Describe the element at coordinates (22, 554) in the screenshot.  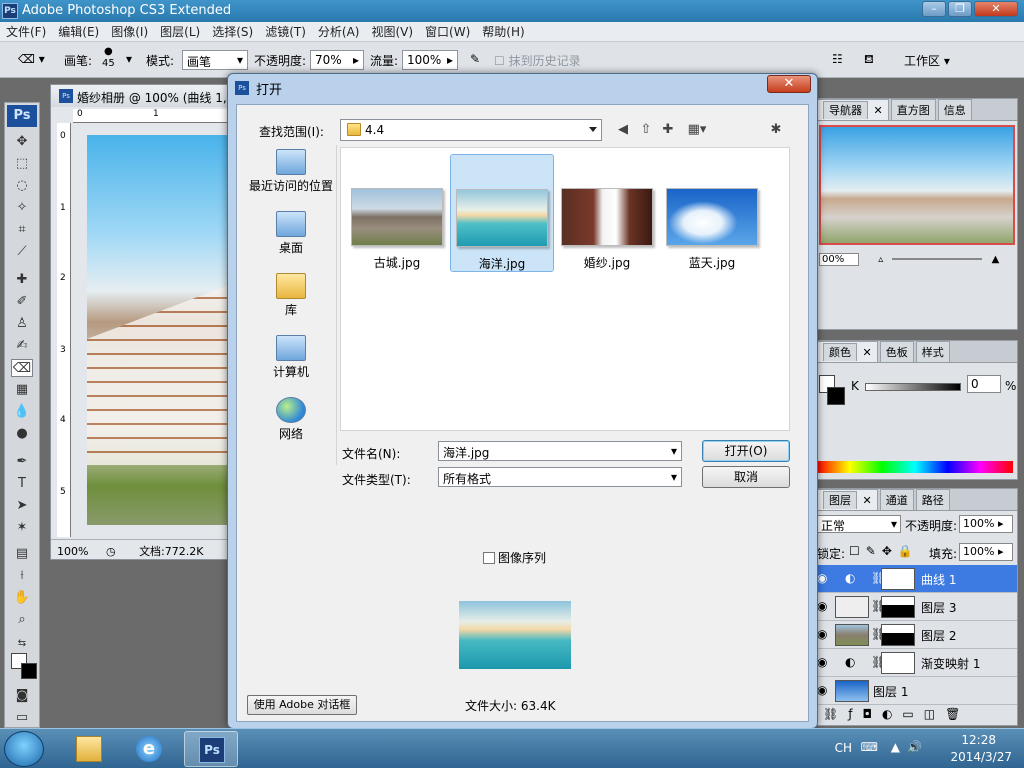
I see `notes-tool-icon: ▤` at that location.